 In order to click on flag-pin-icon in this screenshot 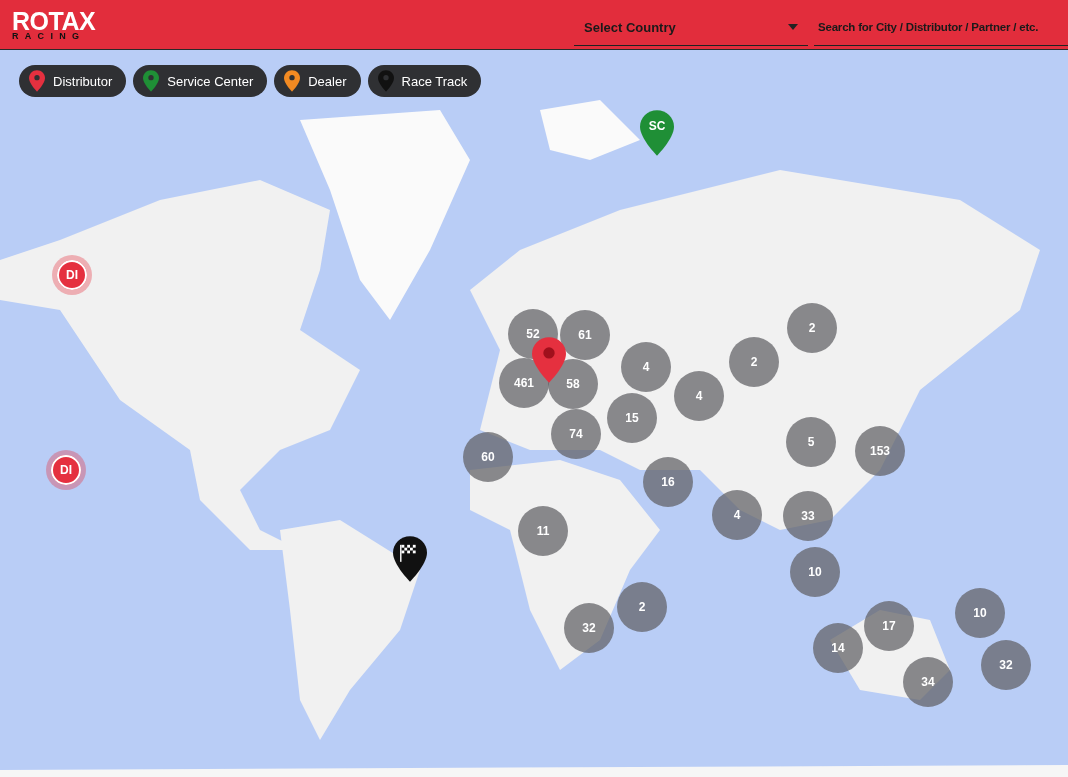, I will do `click(410, 559)`.